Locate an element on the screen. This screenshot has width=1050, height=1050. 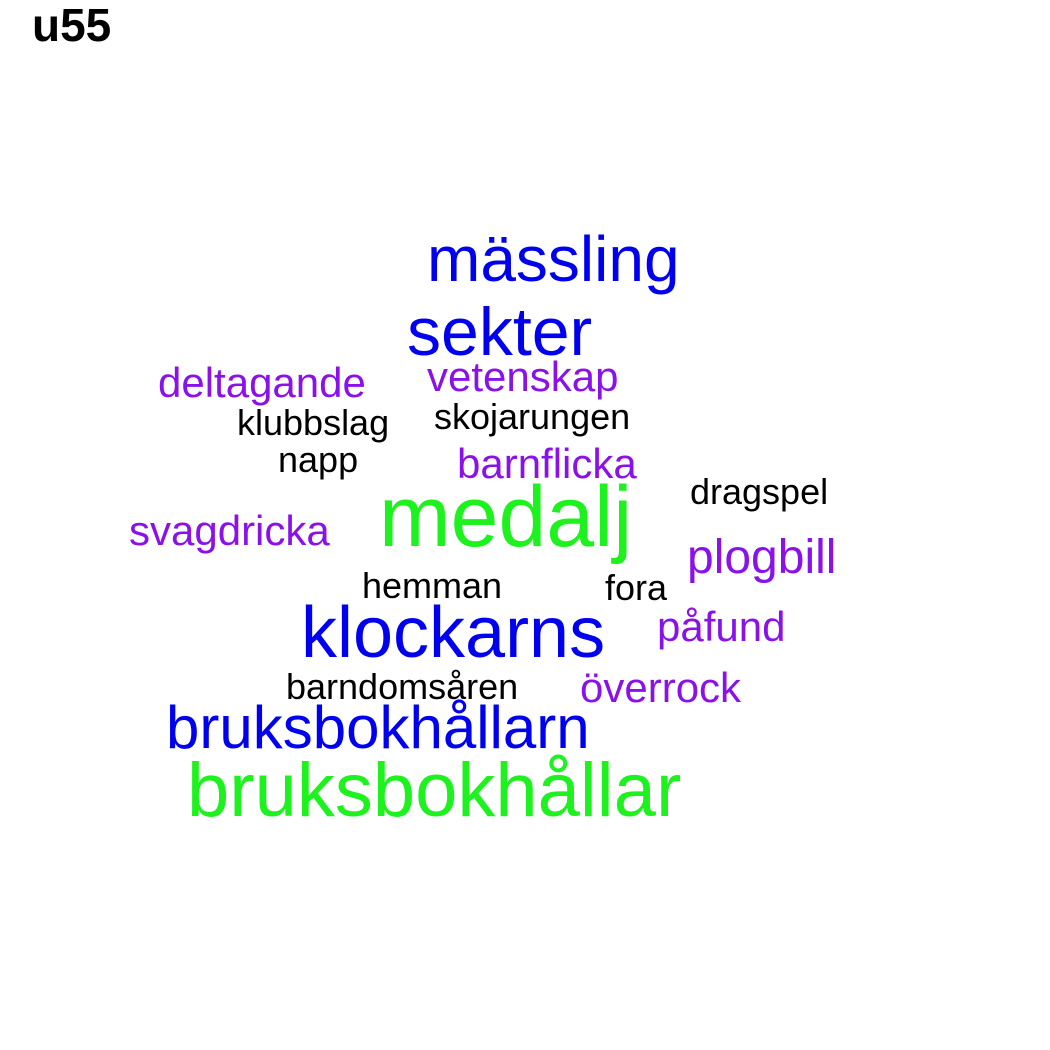
word-deltagande: deltagande is located at coordinates (262, 382).